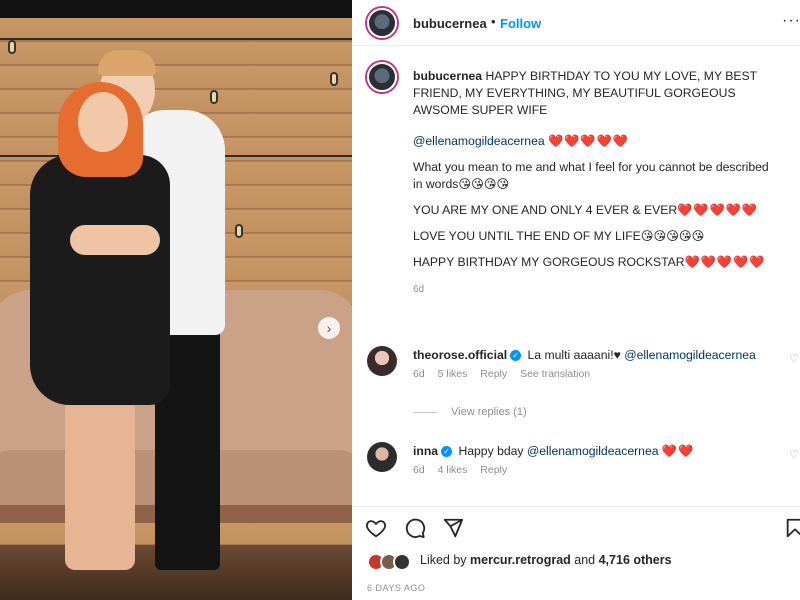 The width and height of the screenshot is (800, 600). Describe the element at coordinates (520, 23) in the screenshot. I see `follow-button: Follow` at that location.